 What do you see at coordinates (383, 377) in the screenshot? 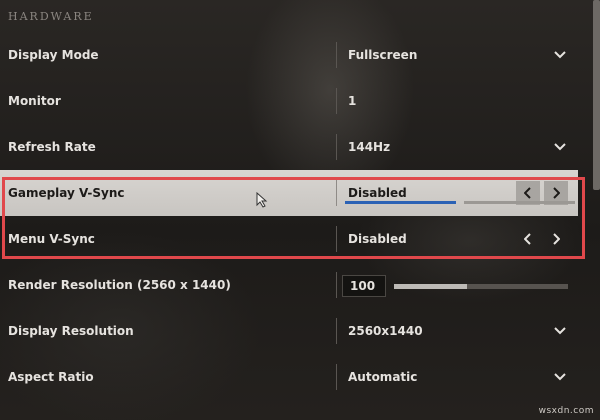
I see `setting-value: Automatic` at bounding box center [383, 377].